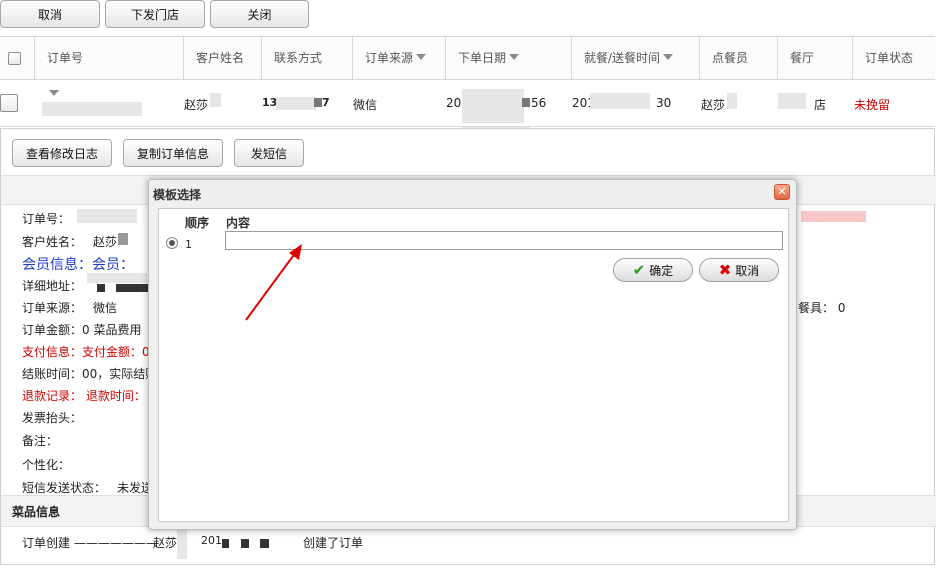  I want to click on annotation-arrow, so click(273, 282).